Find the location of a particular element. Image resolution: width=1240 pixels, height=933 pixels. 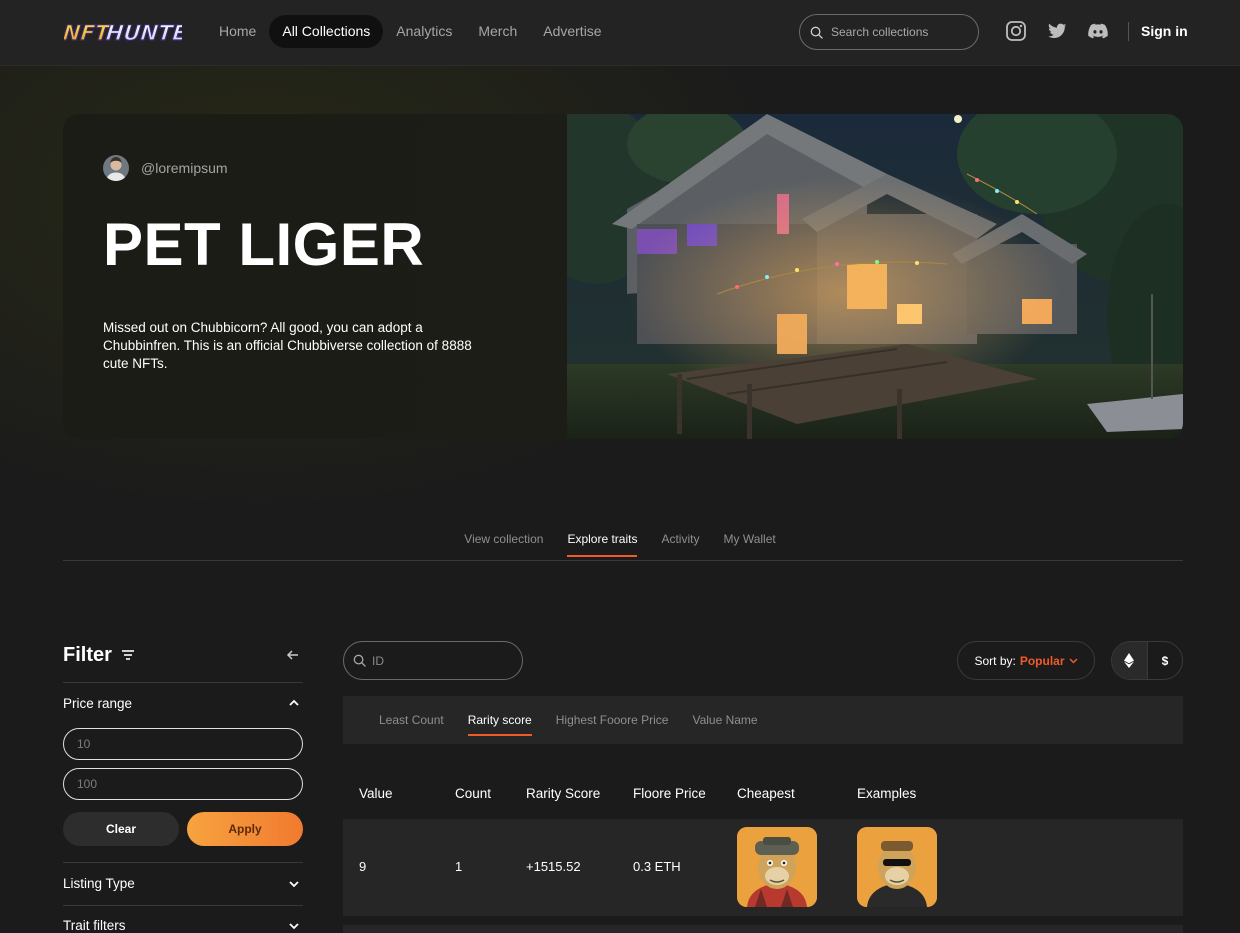

ethereum-icon is located at coordinates (1129, 660).